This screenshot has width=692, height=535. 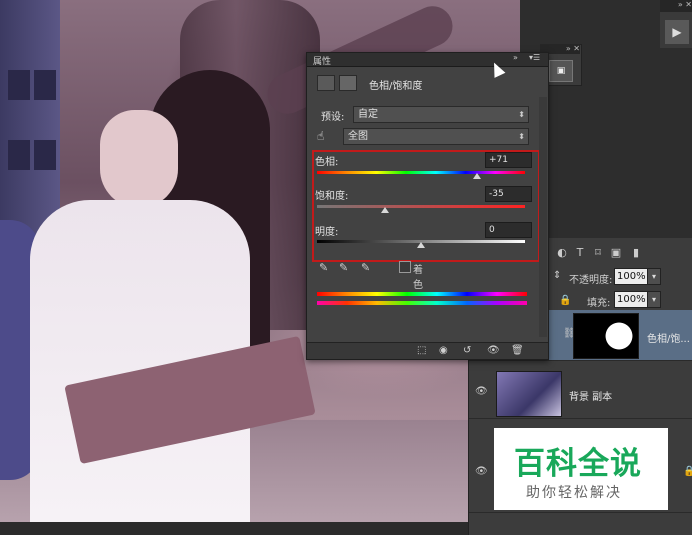 What do you see at coordinates (443, 350) in the screenshot?
I see `view-previous-state-icon: ◉` at bounding box center [443, 350].